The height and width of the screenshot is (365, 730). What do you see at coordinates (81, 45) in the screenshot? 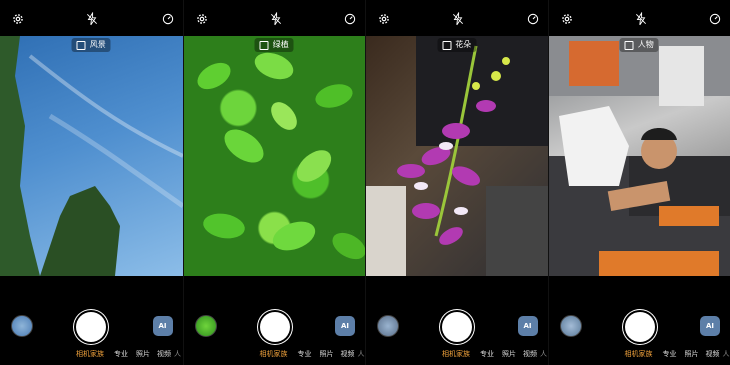
I see `landscape-icon` at bounding box center [81, 45].